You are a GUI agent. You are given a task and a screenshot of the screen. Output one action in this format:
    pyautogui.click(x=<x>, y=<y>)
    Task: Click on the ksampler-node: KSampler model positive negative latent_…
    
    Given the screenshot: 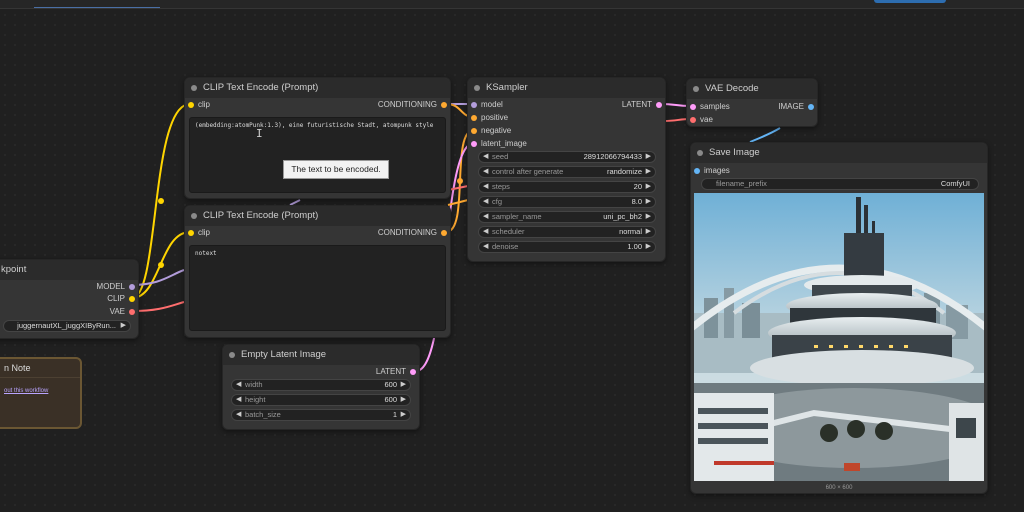 What is the action you would take?
    pyautogui.click(x=566, y=169)
    